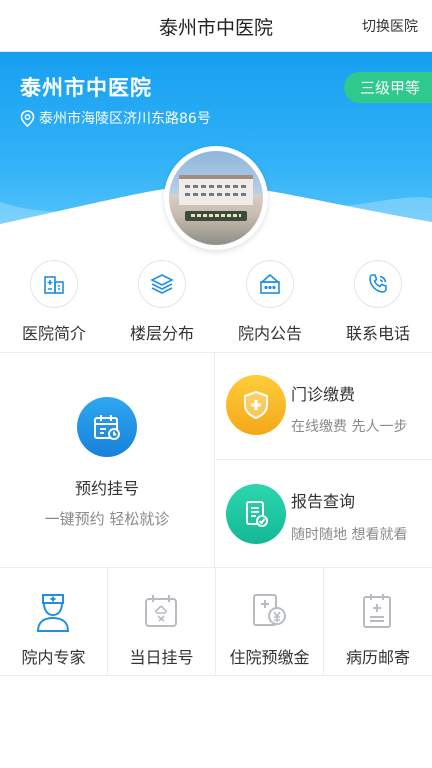  I want to click on quick-link-contact-phone: 联系电话, so click(378, 304).